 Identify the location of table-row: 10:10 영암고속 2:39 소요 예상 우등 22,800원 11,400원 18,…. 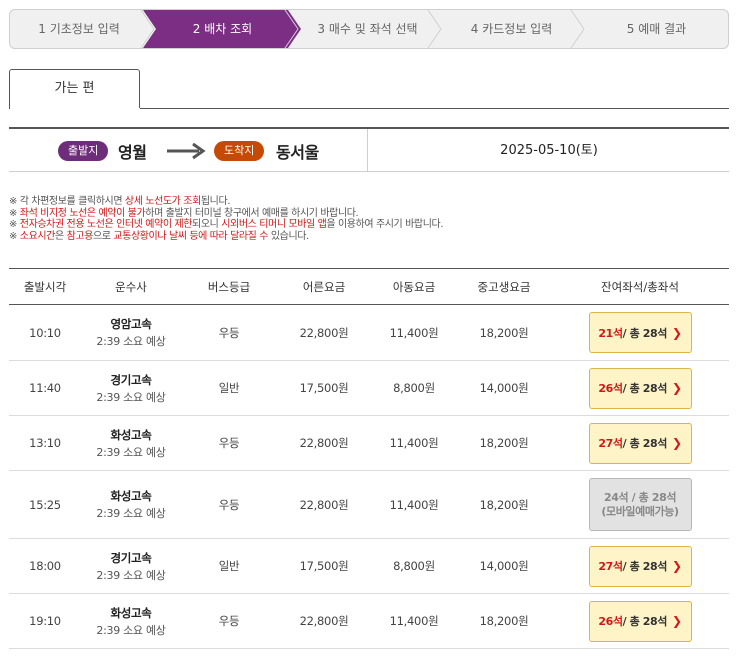
(369, 333).